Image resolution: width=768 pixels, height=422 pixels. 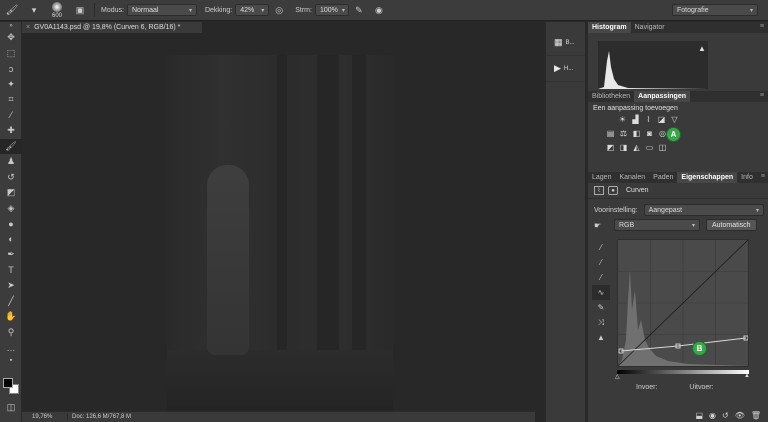 What do you see at coordinates (331, 10) in the screenshot?
I see `strm-field: 100% ▾` at bounding box center [331, 10].